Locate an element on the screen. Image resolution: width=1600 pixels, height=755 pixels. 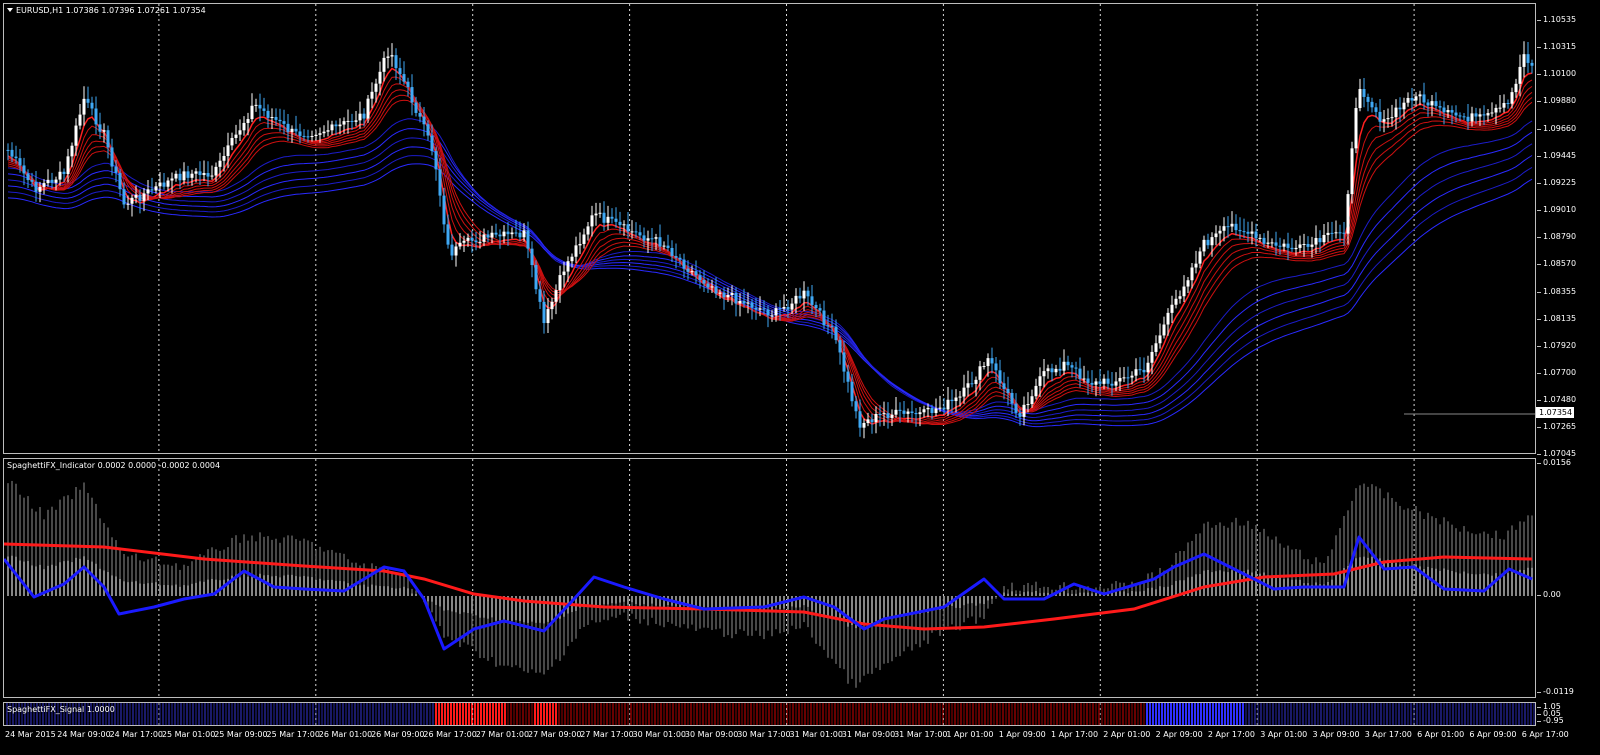
signal-pane: SpaghettiFX_Signal 1.0000 is located at coordinates (769, 714).